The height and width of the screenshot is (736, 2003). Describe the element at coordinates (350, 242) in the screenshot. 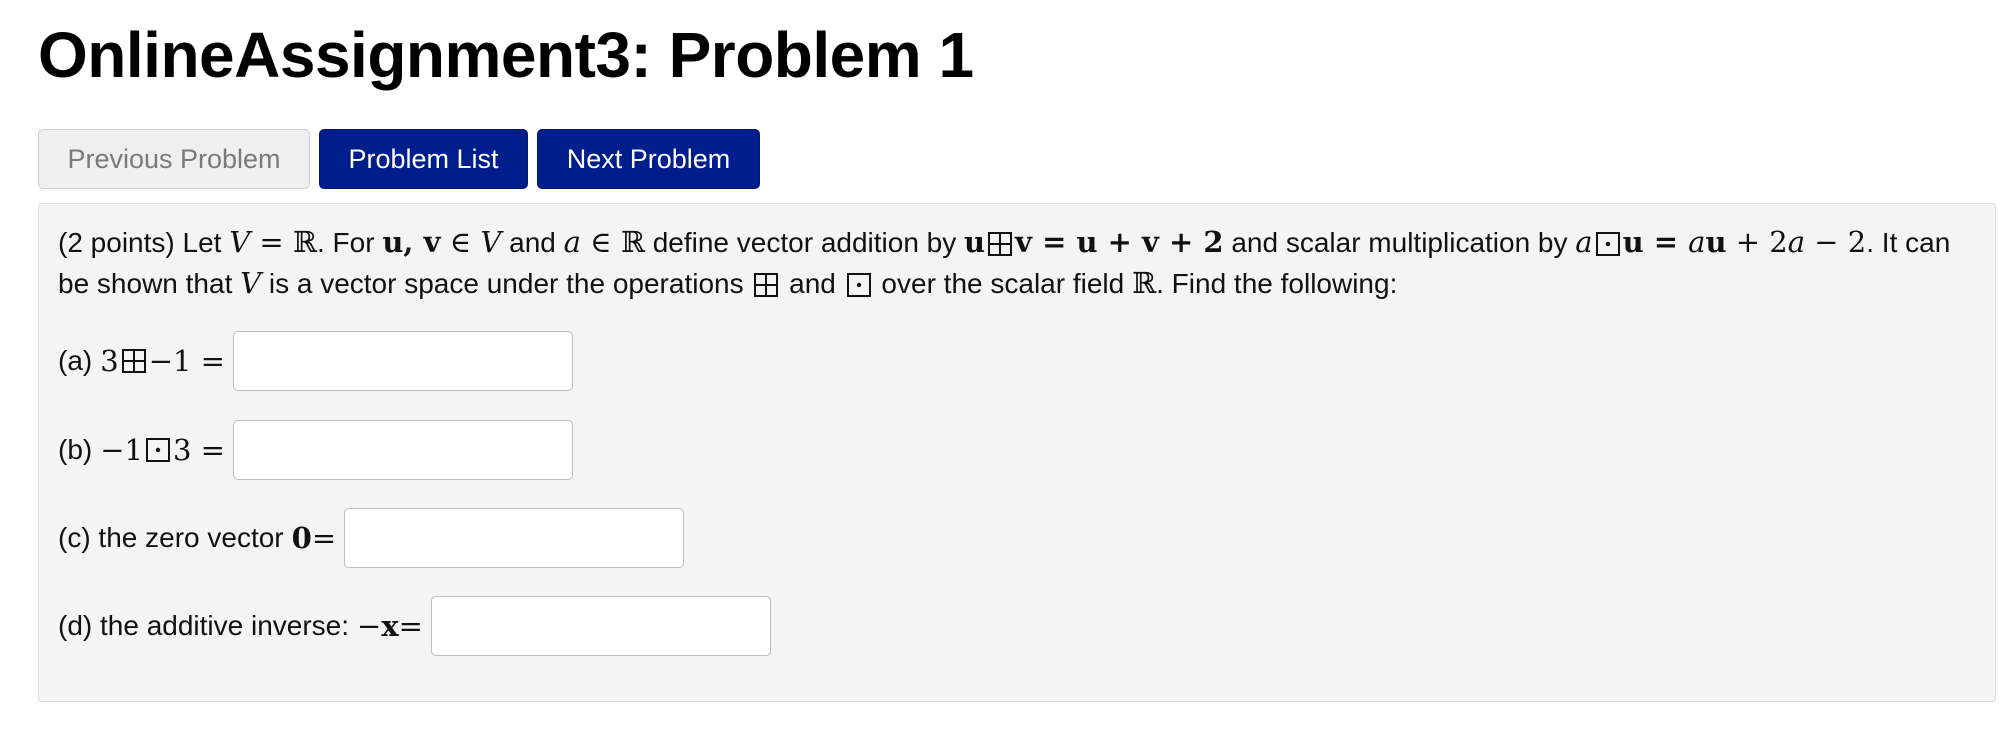

I see `statement-text: . For` at that location.